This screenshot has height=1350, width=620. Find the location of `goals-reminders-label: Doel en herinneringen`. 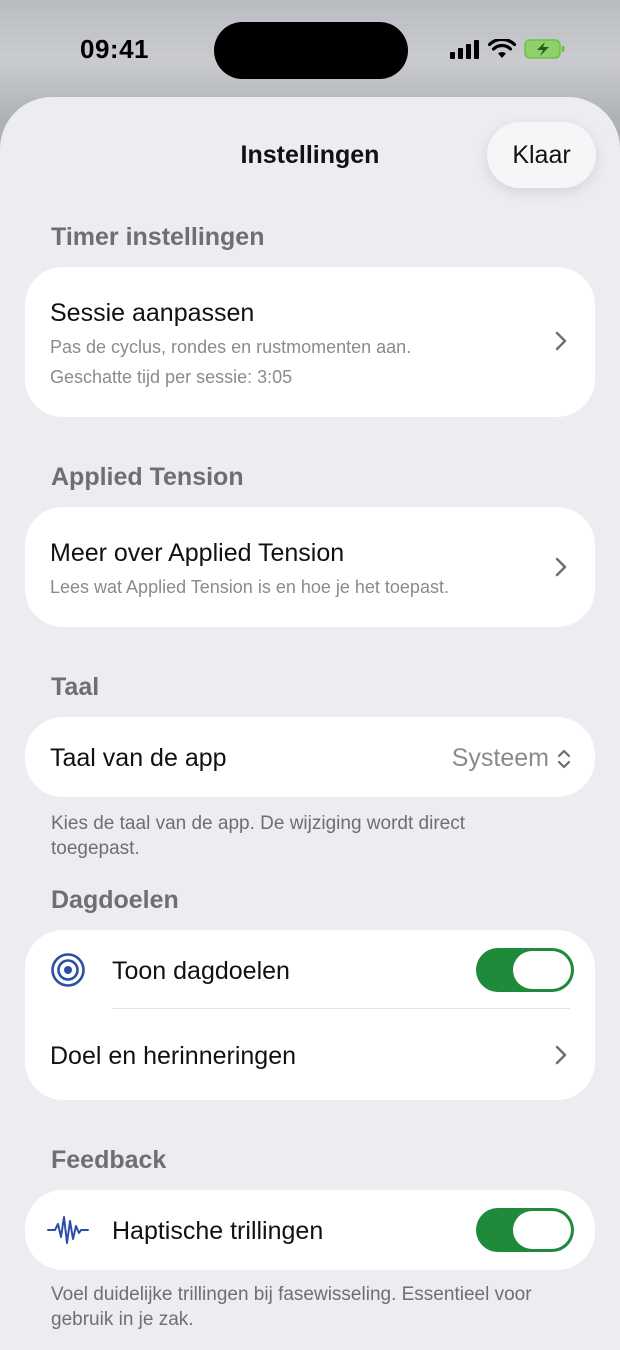

goals-reminders-label: Doel en herinneringen is located at coordinates (173, 1056).